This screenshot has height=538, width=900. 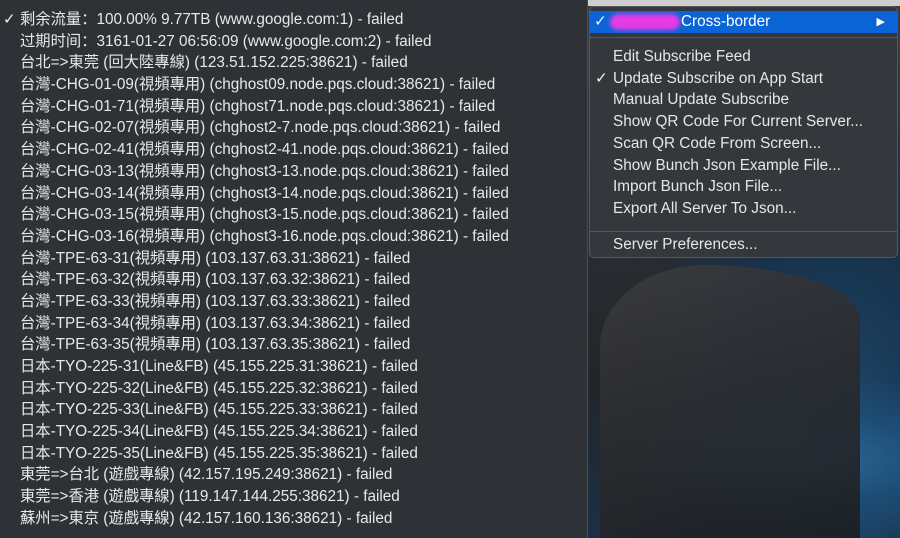 I want to click on submenu-item: Edit Subscribe Feed, so click(x=743, y=57).